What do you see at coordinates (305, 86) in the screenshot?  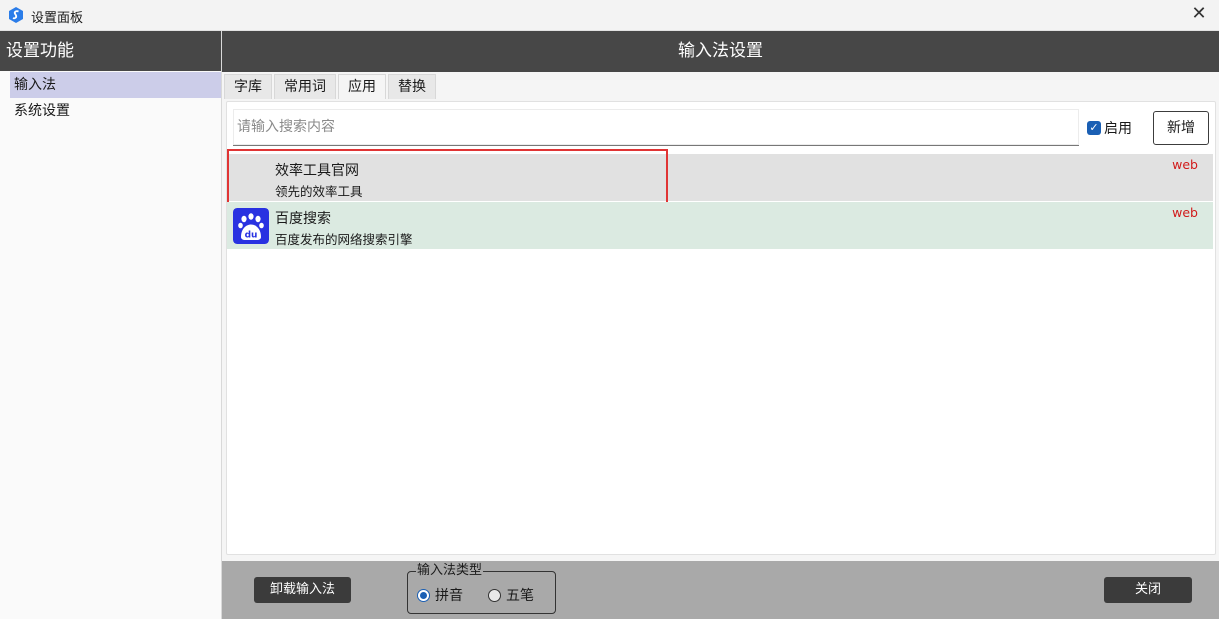 I see `tab-common-words: 常用词` at bounding box center [305, 86].